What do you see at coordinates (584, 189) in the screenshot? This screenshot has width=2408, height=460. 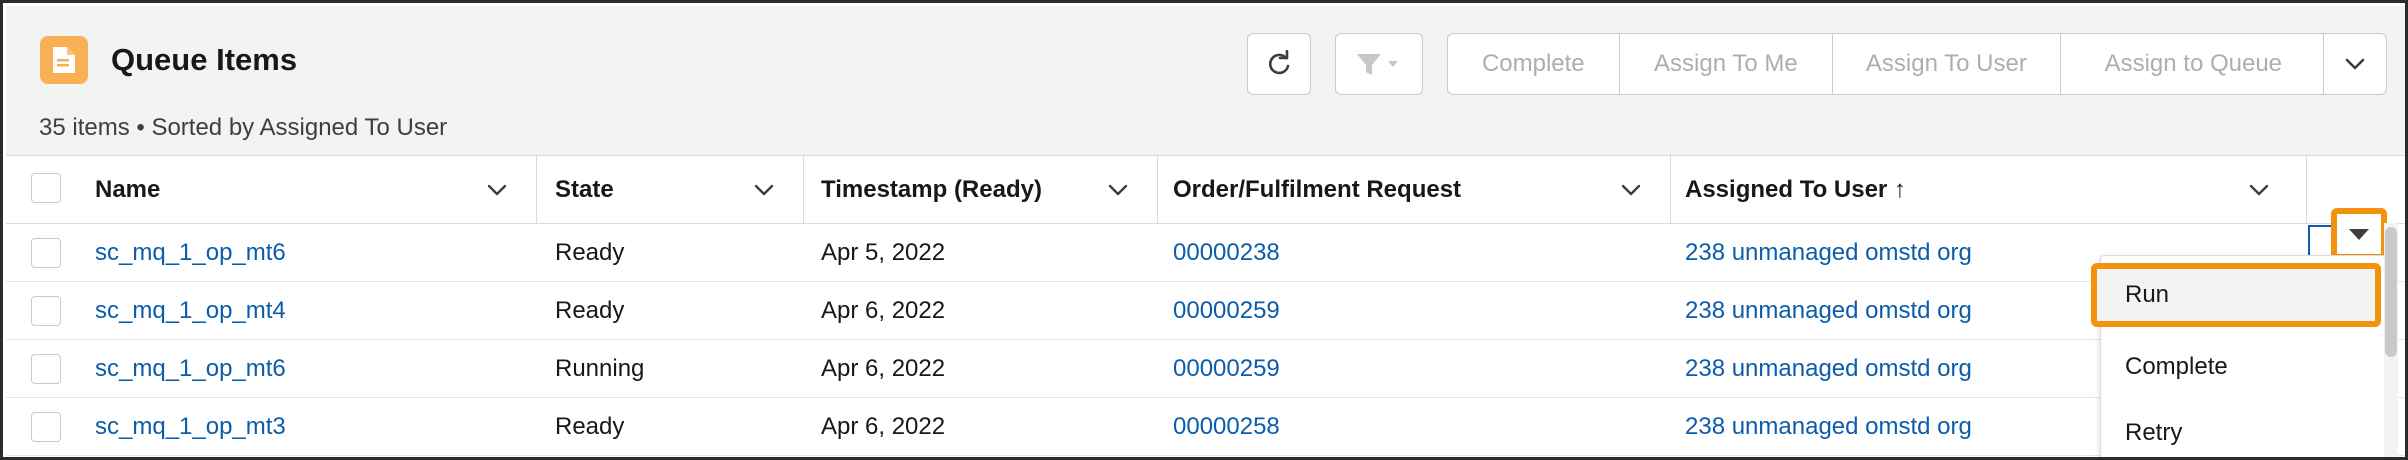 I see `column-label: State` at bounding box center [584, 189].